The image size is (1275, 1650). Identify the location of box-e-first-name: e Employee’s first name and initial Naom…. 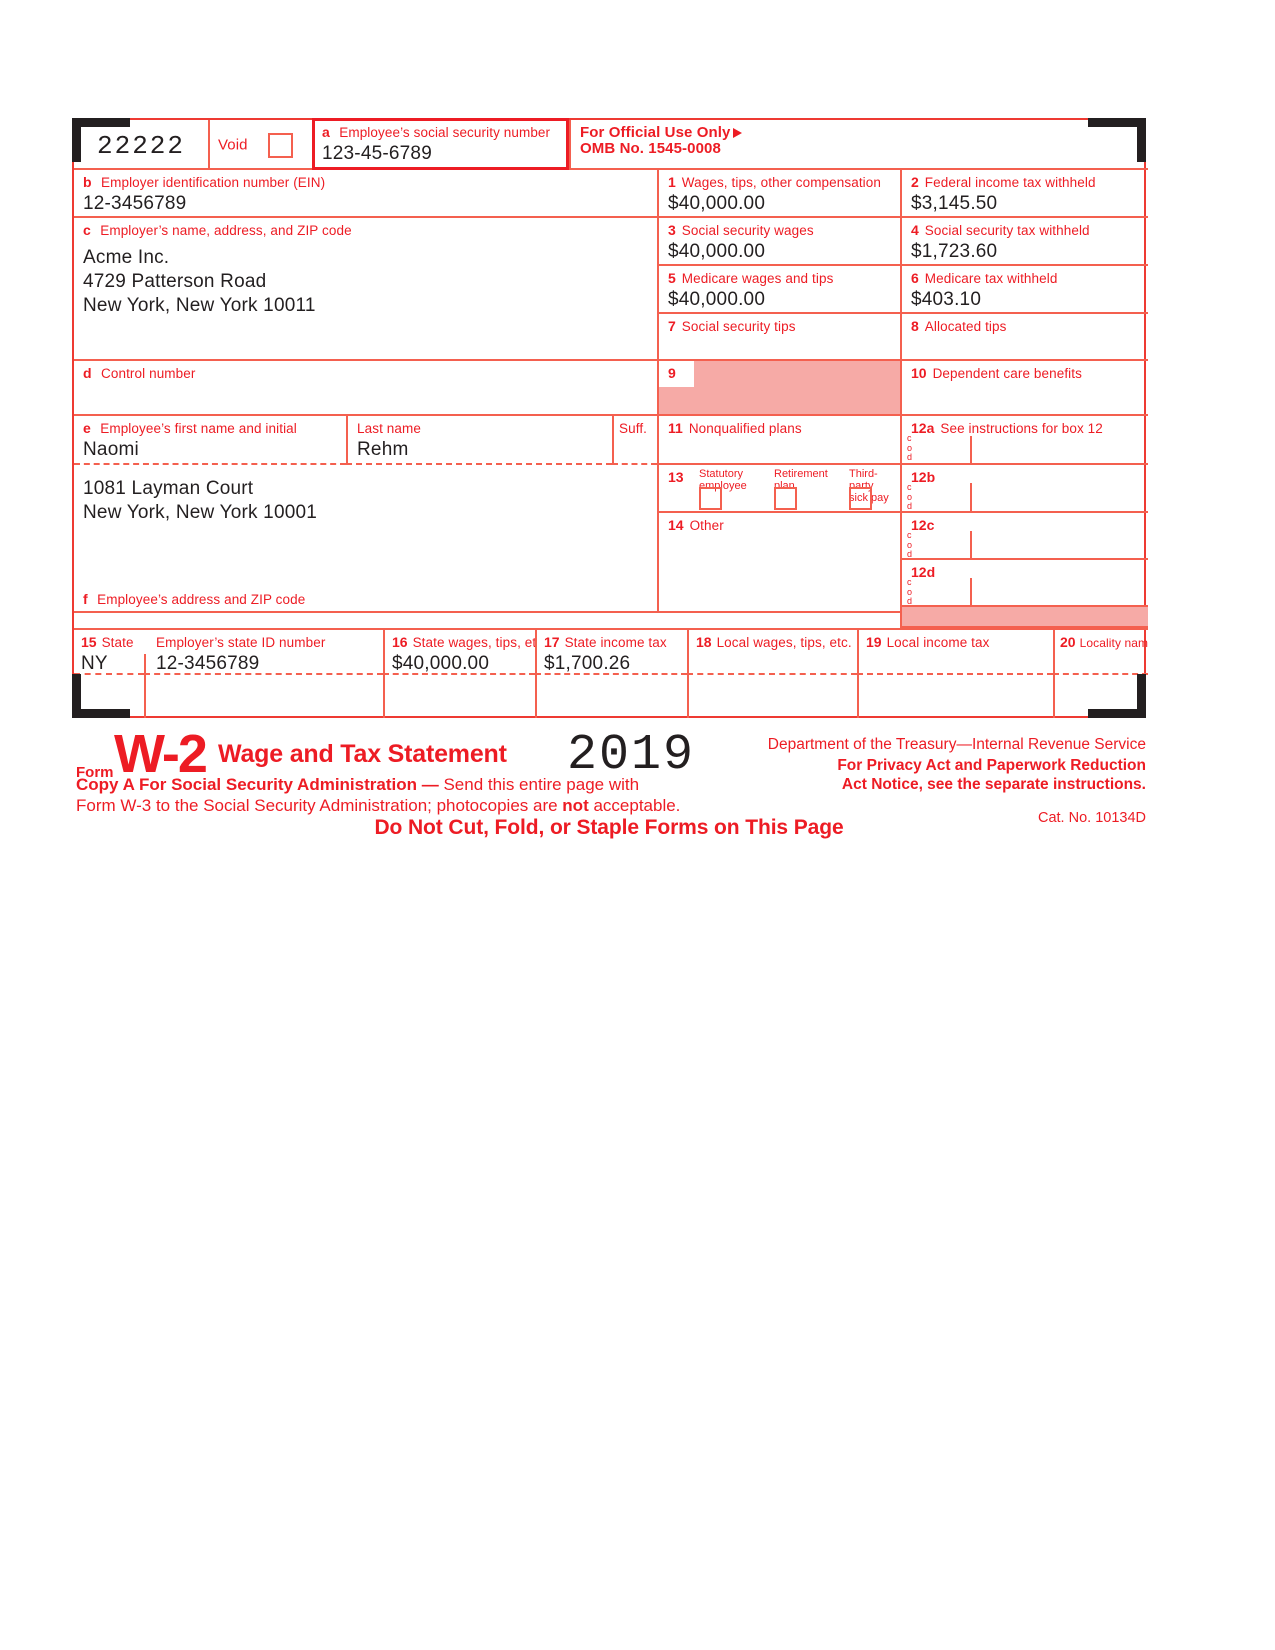
(210, 440).